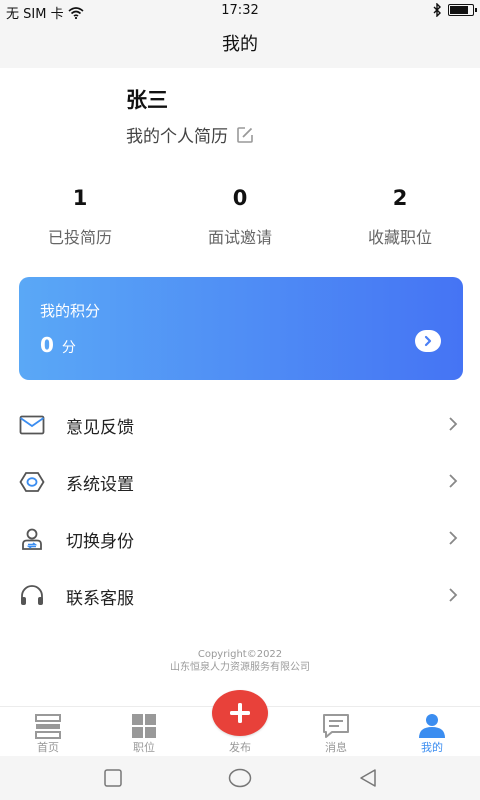  What do you see at coordinates (336, 726) in the screenshot?
I see `message-icon` at bounding box center [336, 726].